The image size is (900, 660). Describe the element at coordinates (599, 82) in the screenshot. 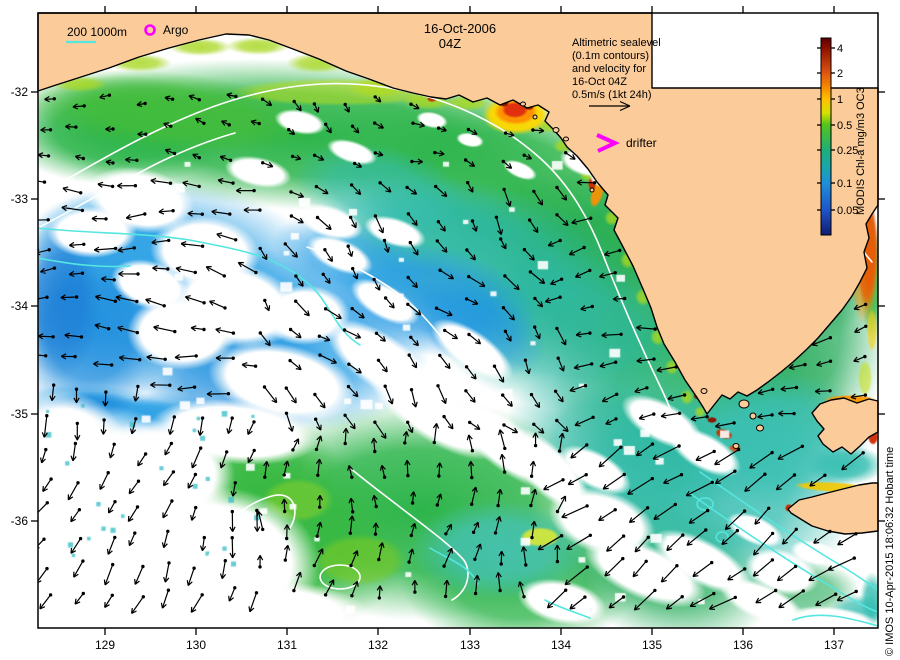

I see `annotation-line-4: 16-Oct 04Z` at that location.